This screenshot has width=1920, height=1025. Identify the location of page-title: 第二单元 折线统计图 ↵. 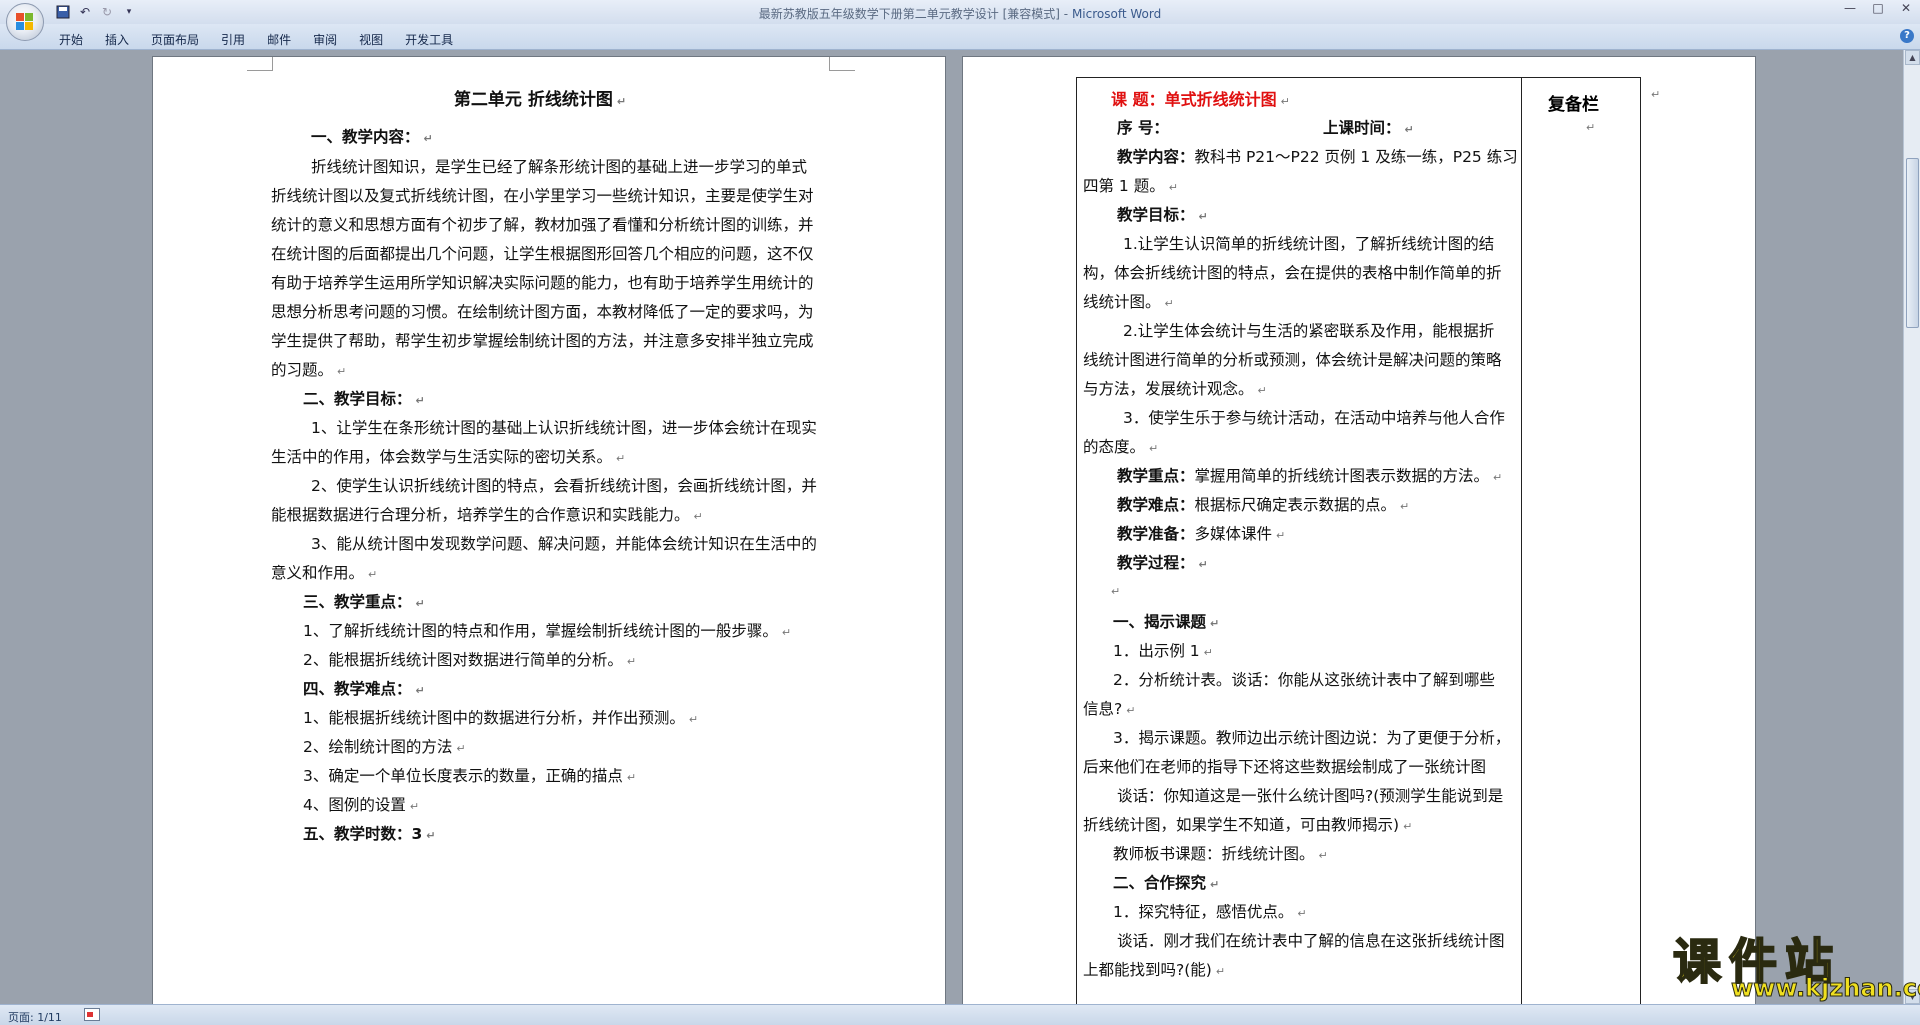
(540, 100).